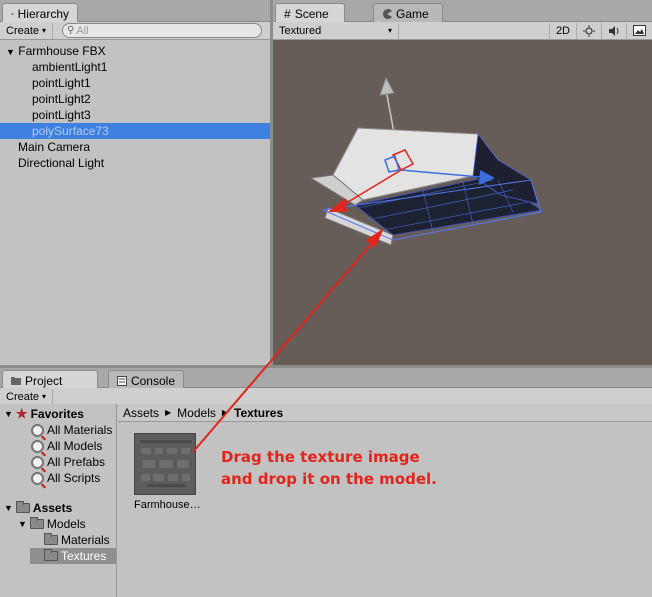  What do you see at coordinates (412, 14) in the screenshot?
I see `tab-game-label: Game` at bounding box center [412, 14].